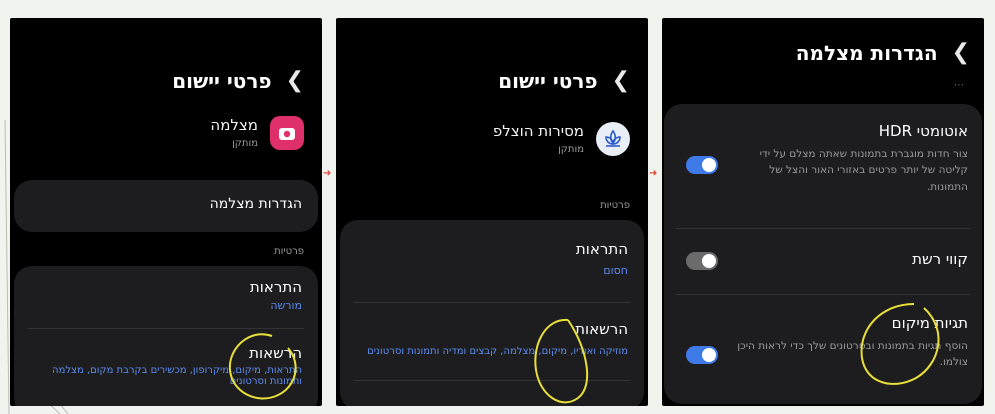 The height and width of the screenshot is (414, 995). I want to click on page-header: ❯ הגדרות מצלמה, so click(883, 52).